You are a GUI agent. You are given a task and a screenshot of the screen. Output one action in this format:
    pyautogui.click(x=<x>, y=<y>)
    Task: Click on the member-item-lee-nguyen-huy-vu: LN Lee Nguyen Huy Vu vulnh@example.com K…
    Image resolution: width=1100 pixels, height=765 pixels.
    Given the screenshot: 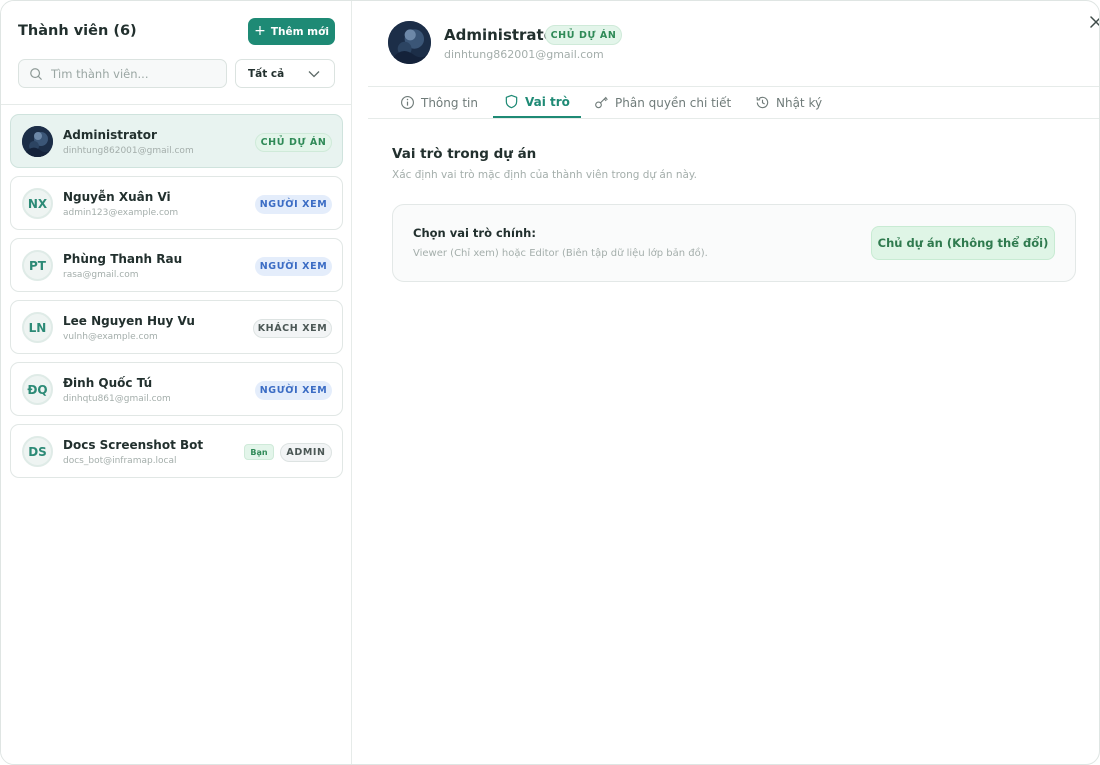 What is the action you would take?
    pyautogui.click(x=176, y=327)
    